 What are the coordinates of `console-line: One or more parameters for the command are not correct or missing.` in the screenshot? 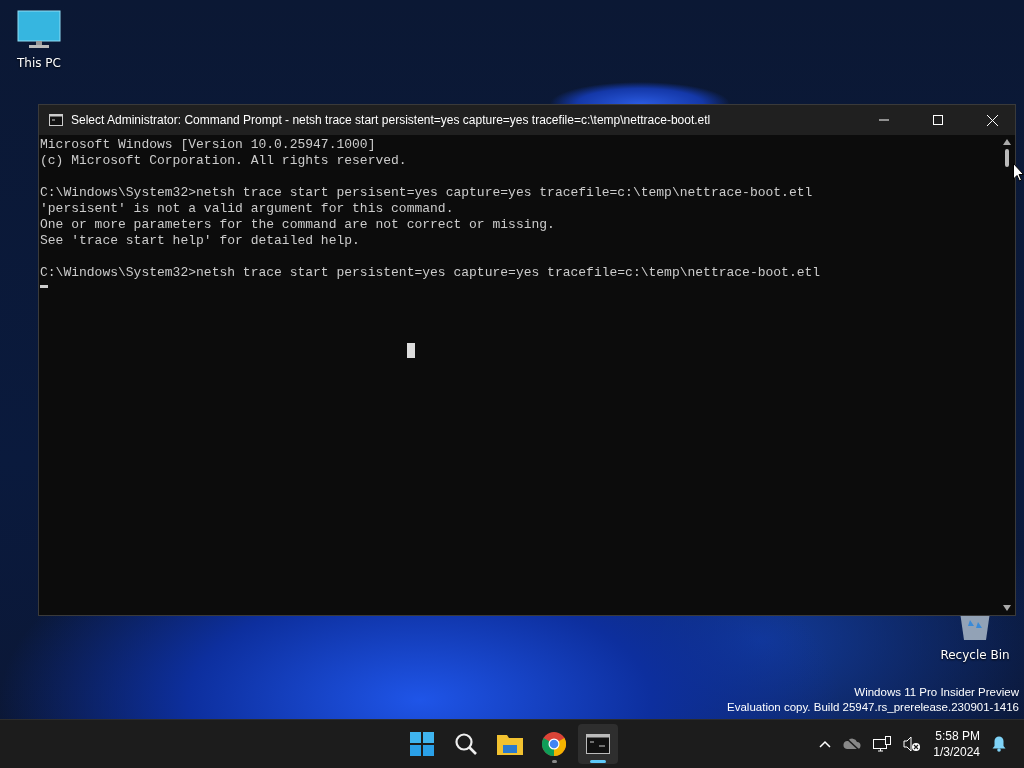 It's located at (298, 225).